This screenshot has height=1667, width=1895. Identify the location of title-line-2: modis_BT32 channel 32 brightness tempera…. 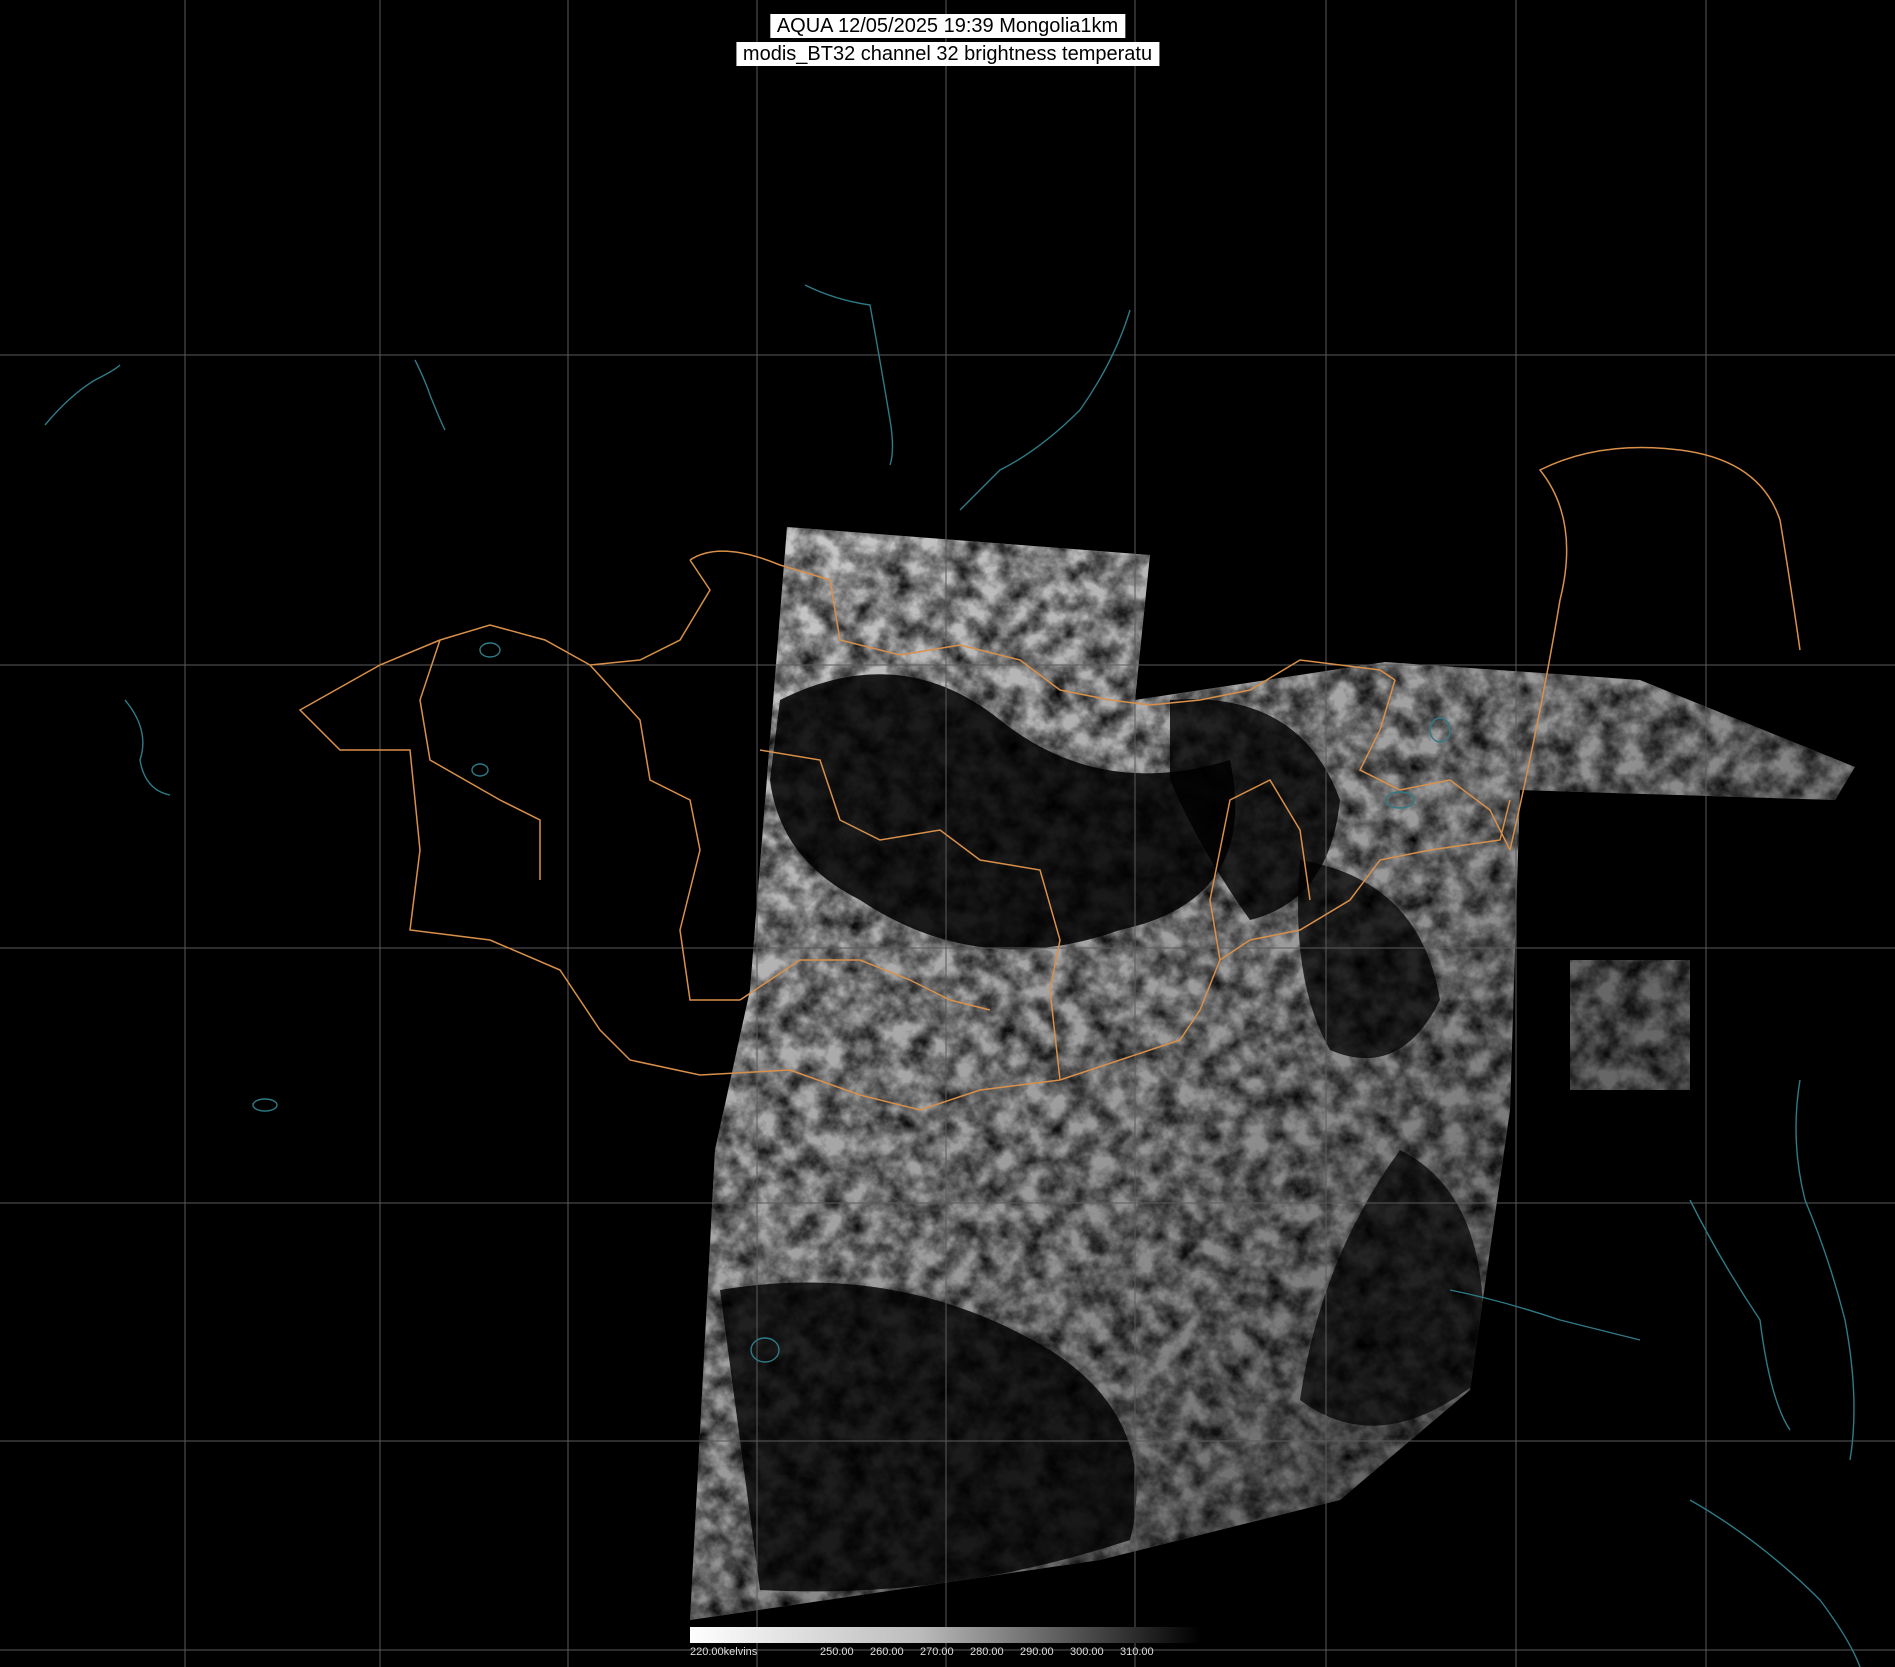
(947, 54).